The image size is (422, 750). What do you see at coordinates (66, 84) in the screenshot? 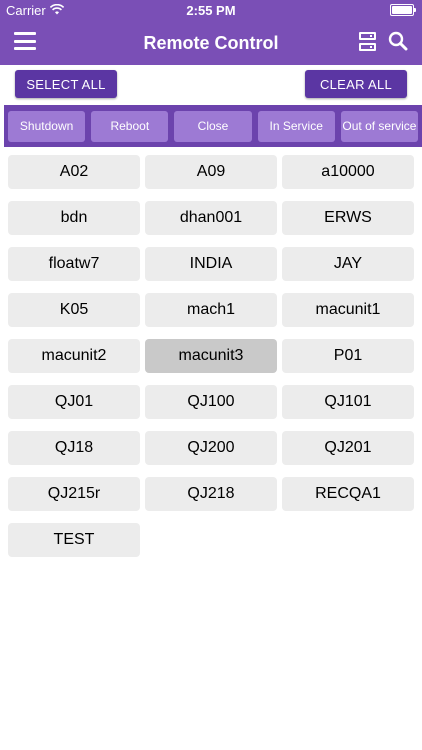
I see `select-all-button: SELECT ALL` at bounding box center [66, 84].